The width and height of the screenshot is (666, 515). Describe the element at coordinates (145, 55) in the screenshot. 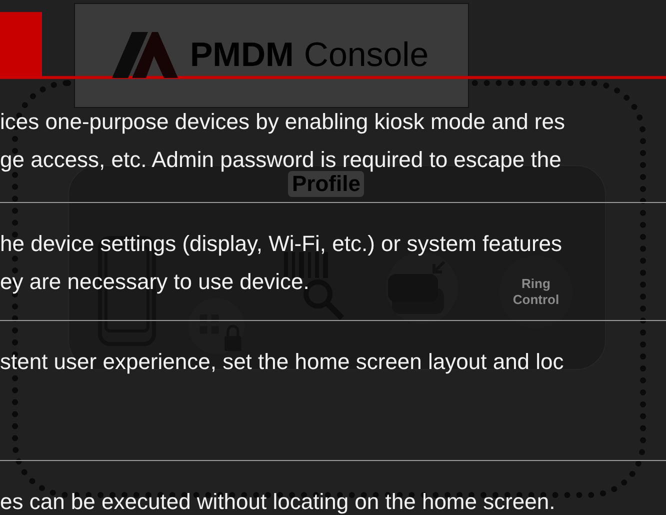

I see `logo-icon` at that location.